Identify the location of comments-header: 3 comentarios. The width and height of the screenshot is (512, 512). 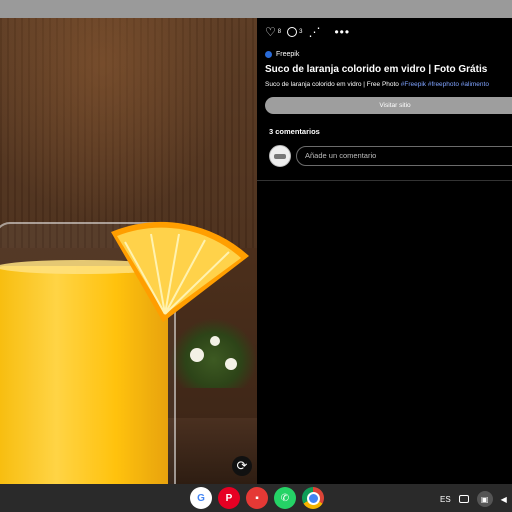
(294, 131).